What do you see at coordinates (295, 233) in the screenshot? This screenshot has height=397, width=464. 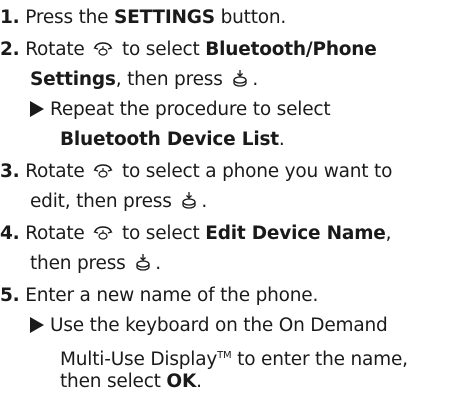 I see `step-bold-text: Edit Device Name` at bounding box center [295, 233].